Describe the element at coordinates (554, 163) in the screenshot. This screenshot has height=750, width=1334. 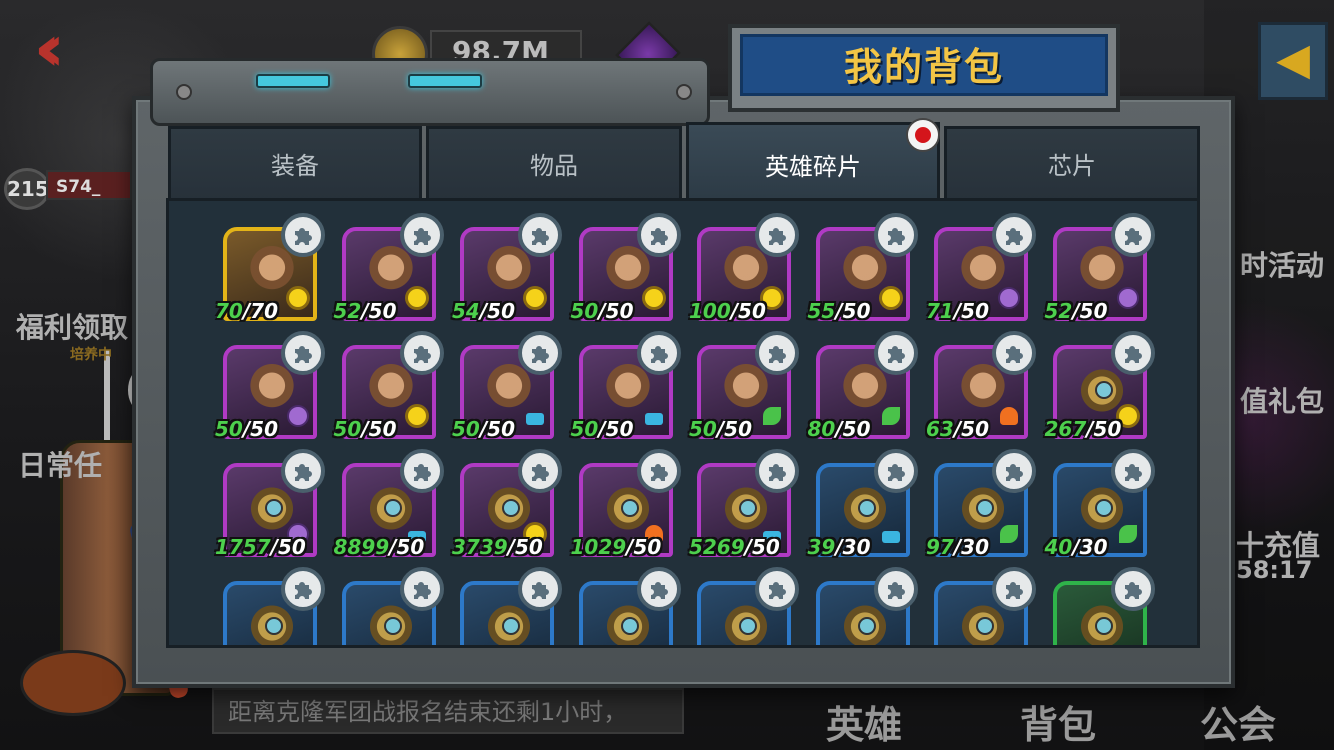
I see `tab-items: 物品` at that location.